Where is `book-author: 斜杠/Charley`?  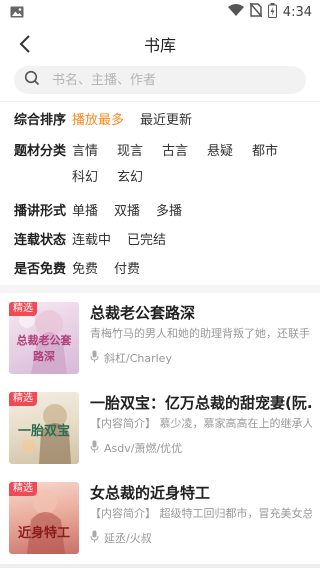 book-author: 斜杠/Charley is located at coordinates (131, 358).